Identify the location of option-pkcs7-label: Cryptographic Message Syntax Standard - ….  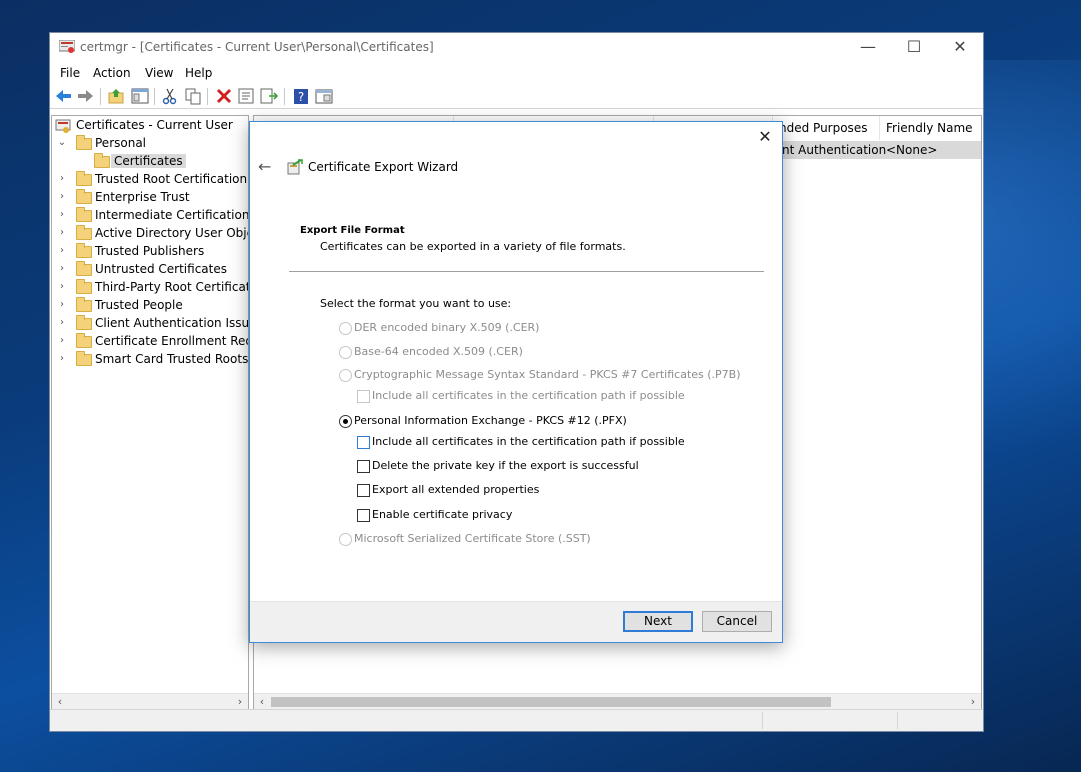
(547, 374).